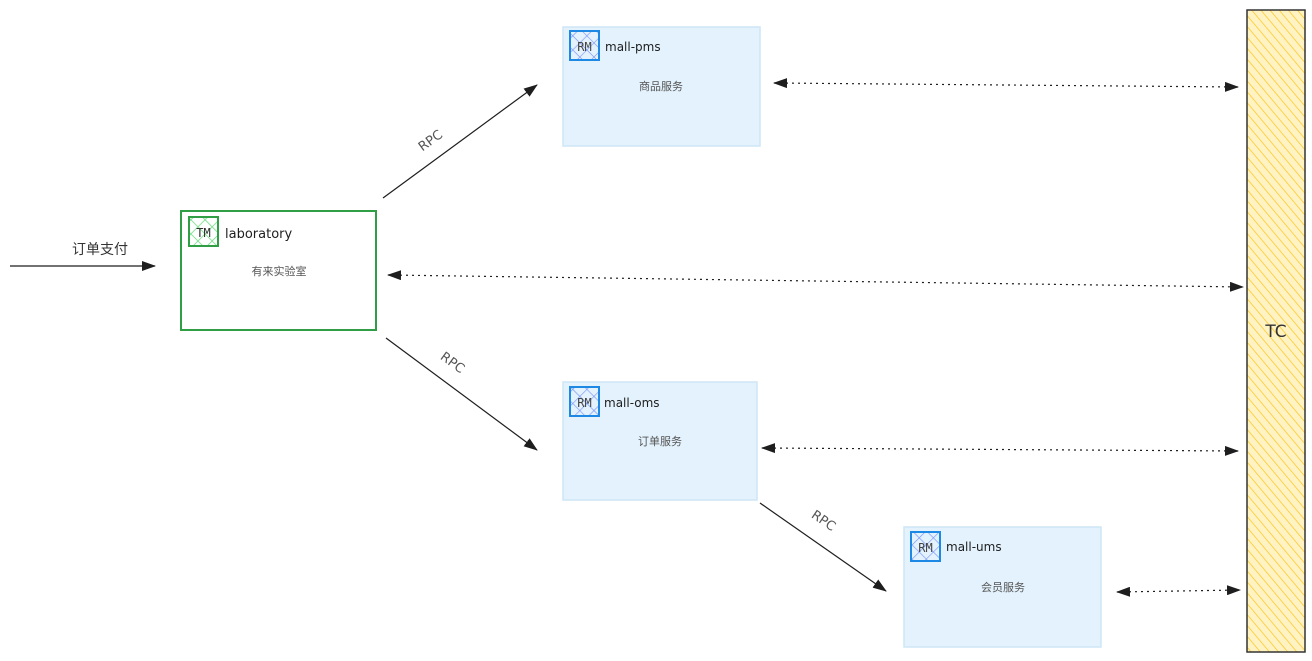  What do you see at coordinates (1000, 449) in the screenshot?
I see `tc-link-oms` at bounding box center [1000, 449].